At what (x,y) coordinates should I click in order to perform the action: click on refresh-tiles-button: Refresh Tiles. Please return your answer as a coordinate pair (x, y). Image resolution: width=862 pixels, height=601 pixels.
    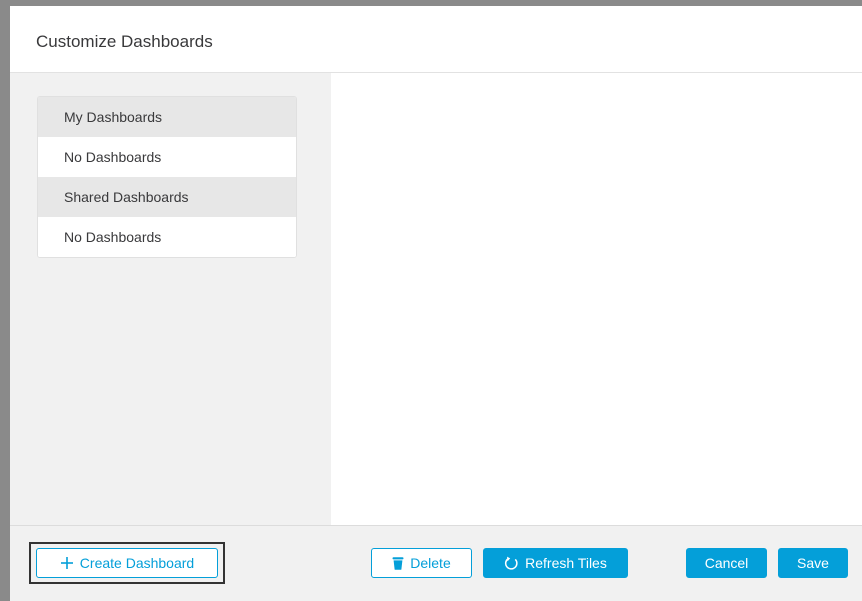
    Looking at the image, I should click on (555, 563).